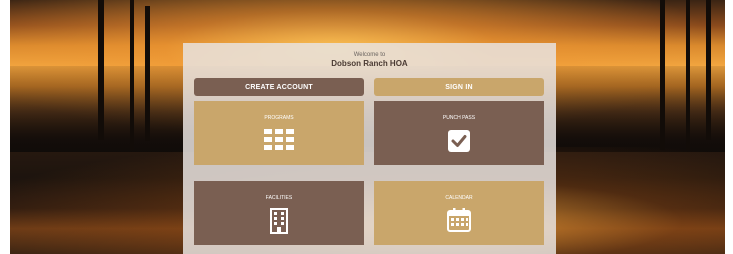  I want to click on calendar-icon, so click(459, 220).